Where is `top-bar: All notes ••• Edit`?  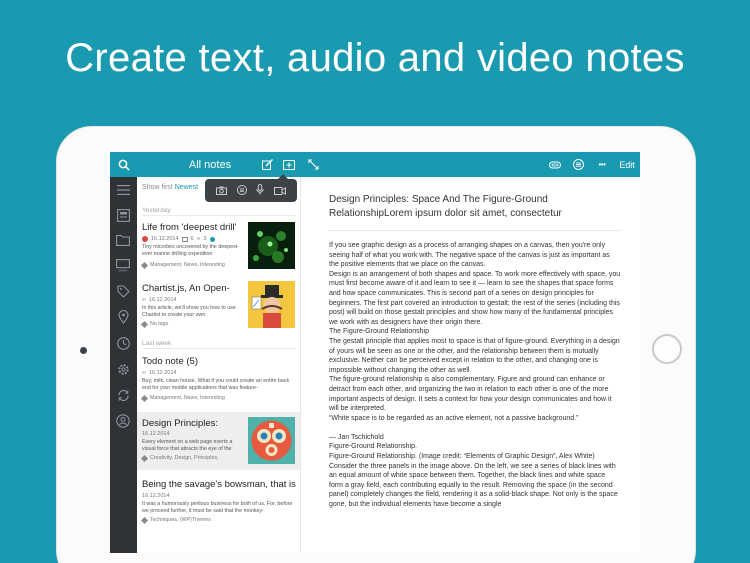
top-bar: All notes ••• Edit is located at coordinates (375, 164).